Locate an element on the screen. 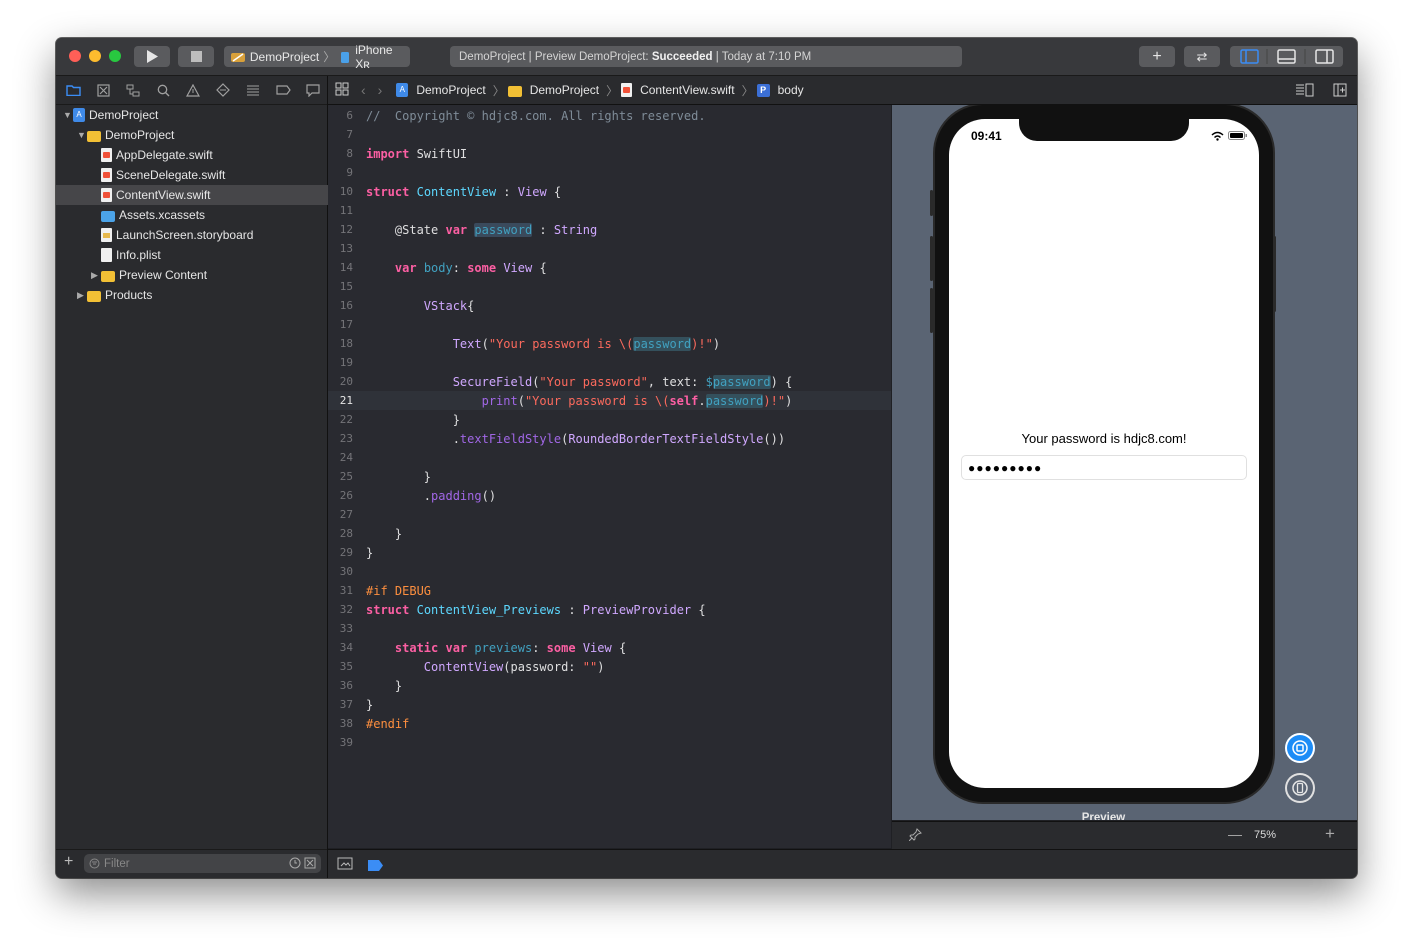 The image size is (1413, 952). source-control-filter-icon is located at coordinates (310, 863).